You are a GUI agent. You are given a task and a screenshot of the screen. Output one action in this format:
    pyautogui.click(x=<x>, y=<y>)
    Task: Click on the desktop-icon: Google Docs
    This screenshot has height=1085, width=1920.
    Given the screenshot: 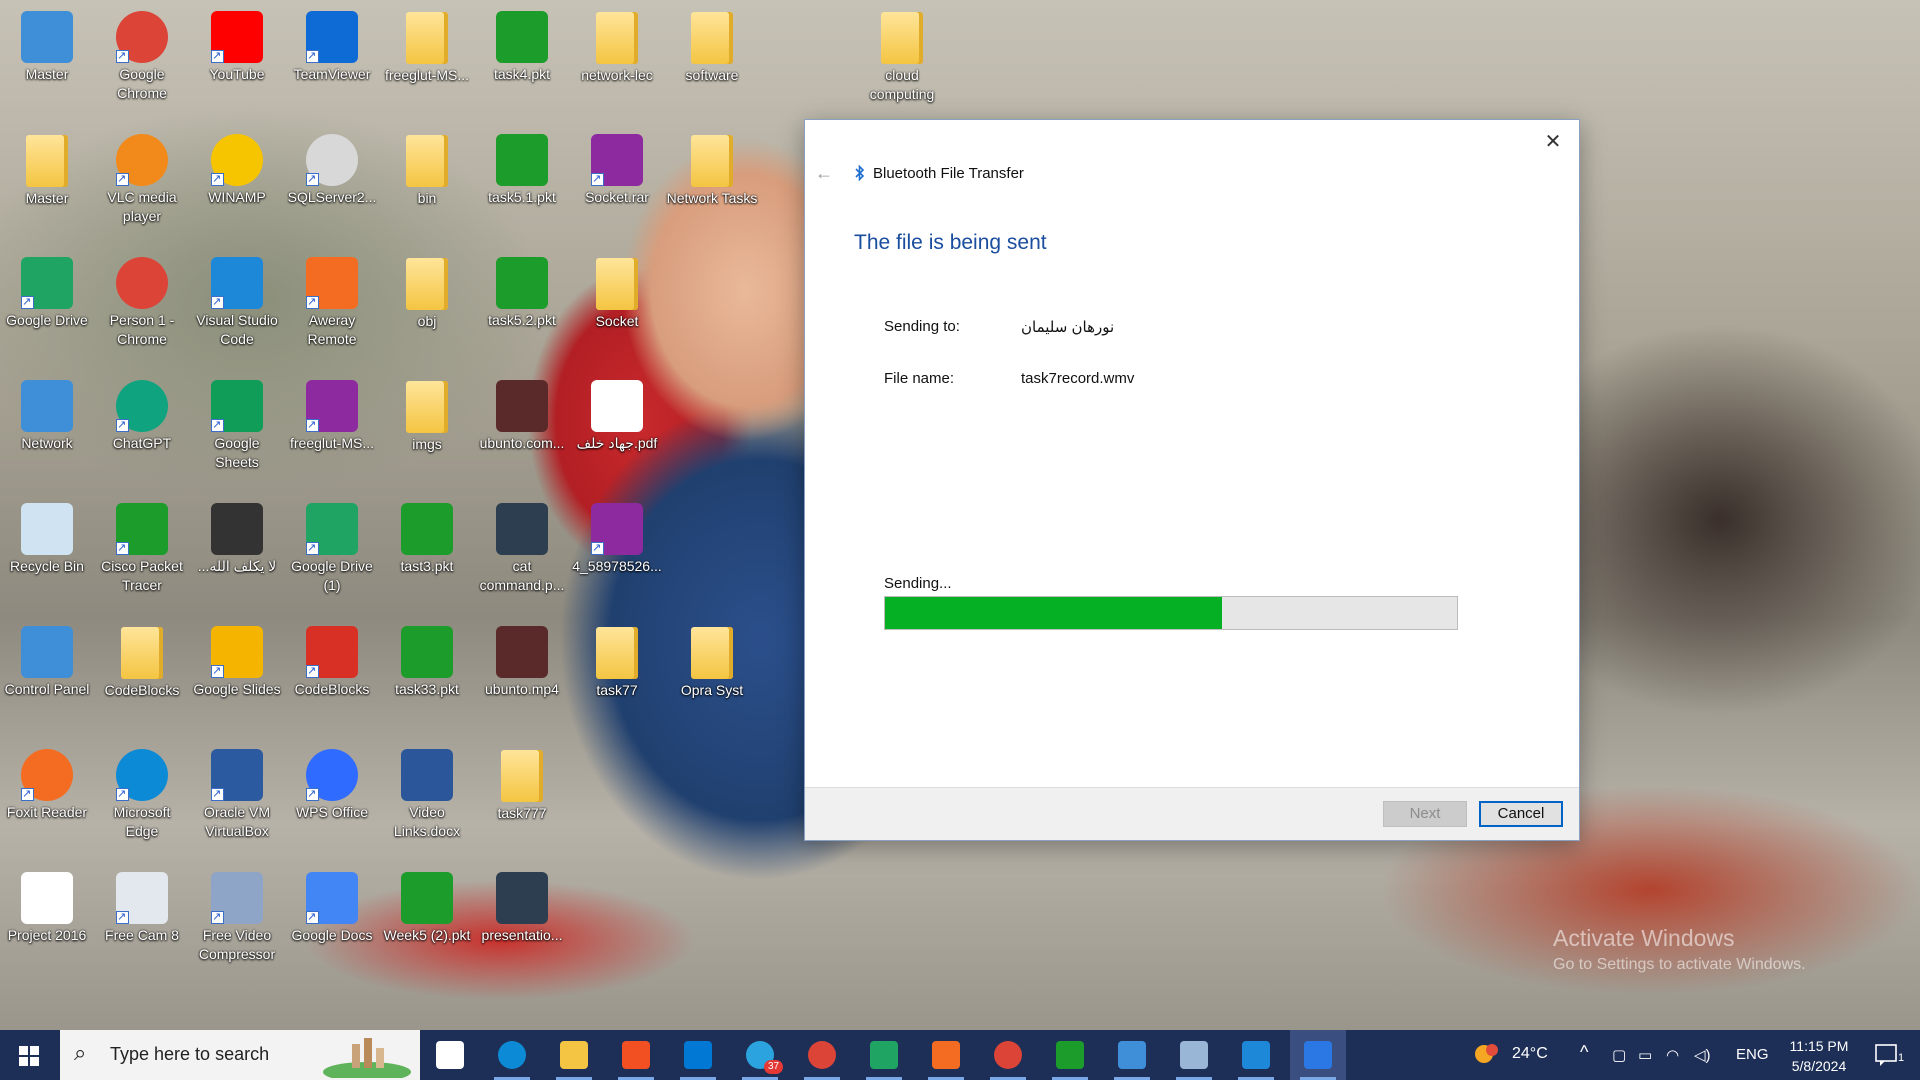 What is the action you would take?
    pyautogui.click(x=332, y=923)
    